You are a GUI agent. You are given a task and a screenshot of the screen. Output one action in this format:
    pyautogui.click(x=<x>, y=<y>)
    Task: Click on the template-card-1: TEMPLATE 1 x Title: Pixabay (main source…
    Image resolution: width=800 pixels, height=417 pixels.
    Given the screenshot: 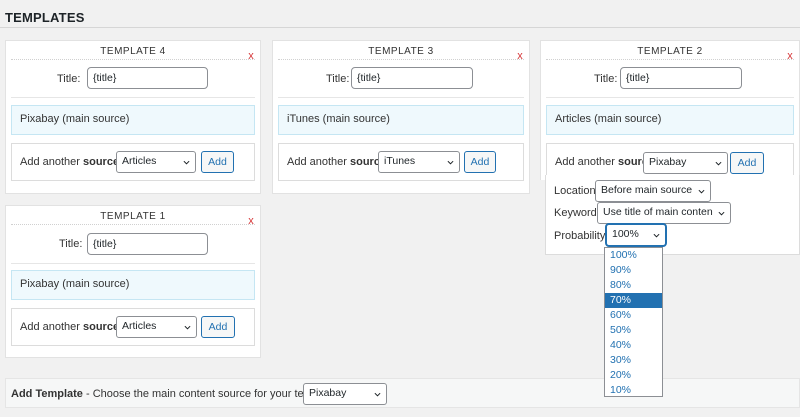 What is the action you would take?
    pyautogui.click(x=133, y=281)
    